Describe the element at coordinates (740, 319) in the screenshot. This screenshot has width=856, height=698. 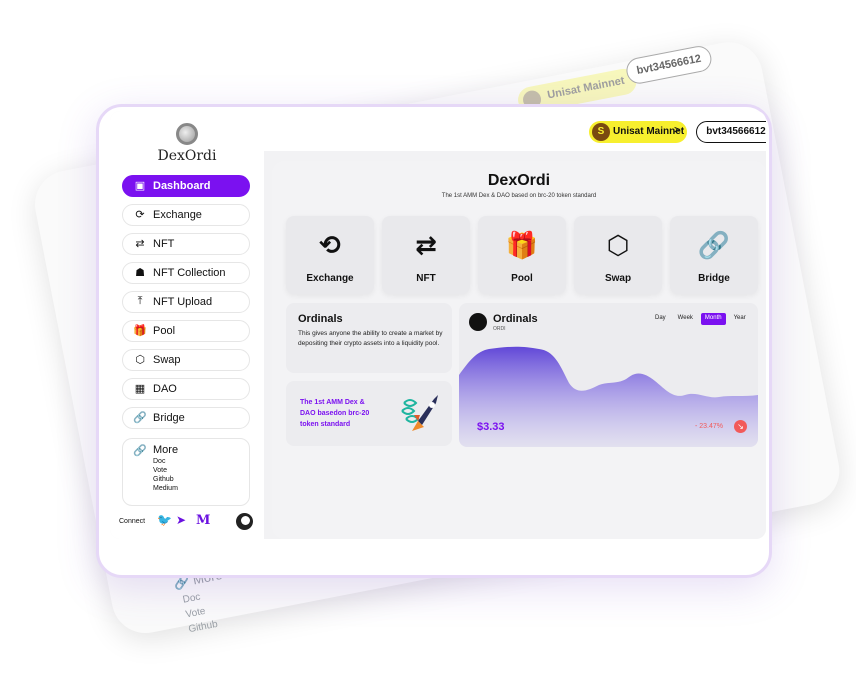
I see `tab-year: Year` at that location.